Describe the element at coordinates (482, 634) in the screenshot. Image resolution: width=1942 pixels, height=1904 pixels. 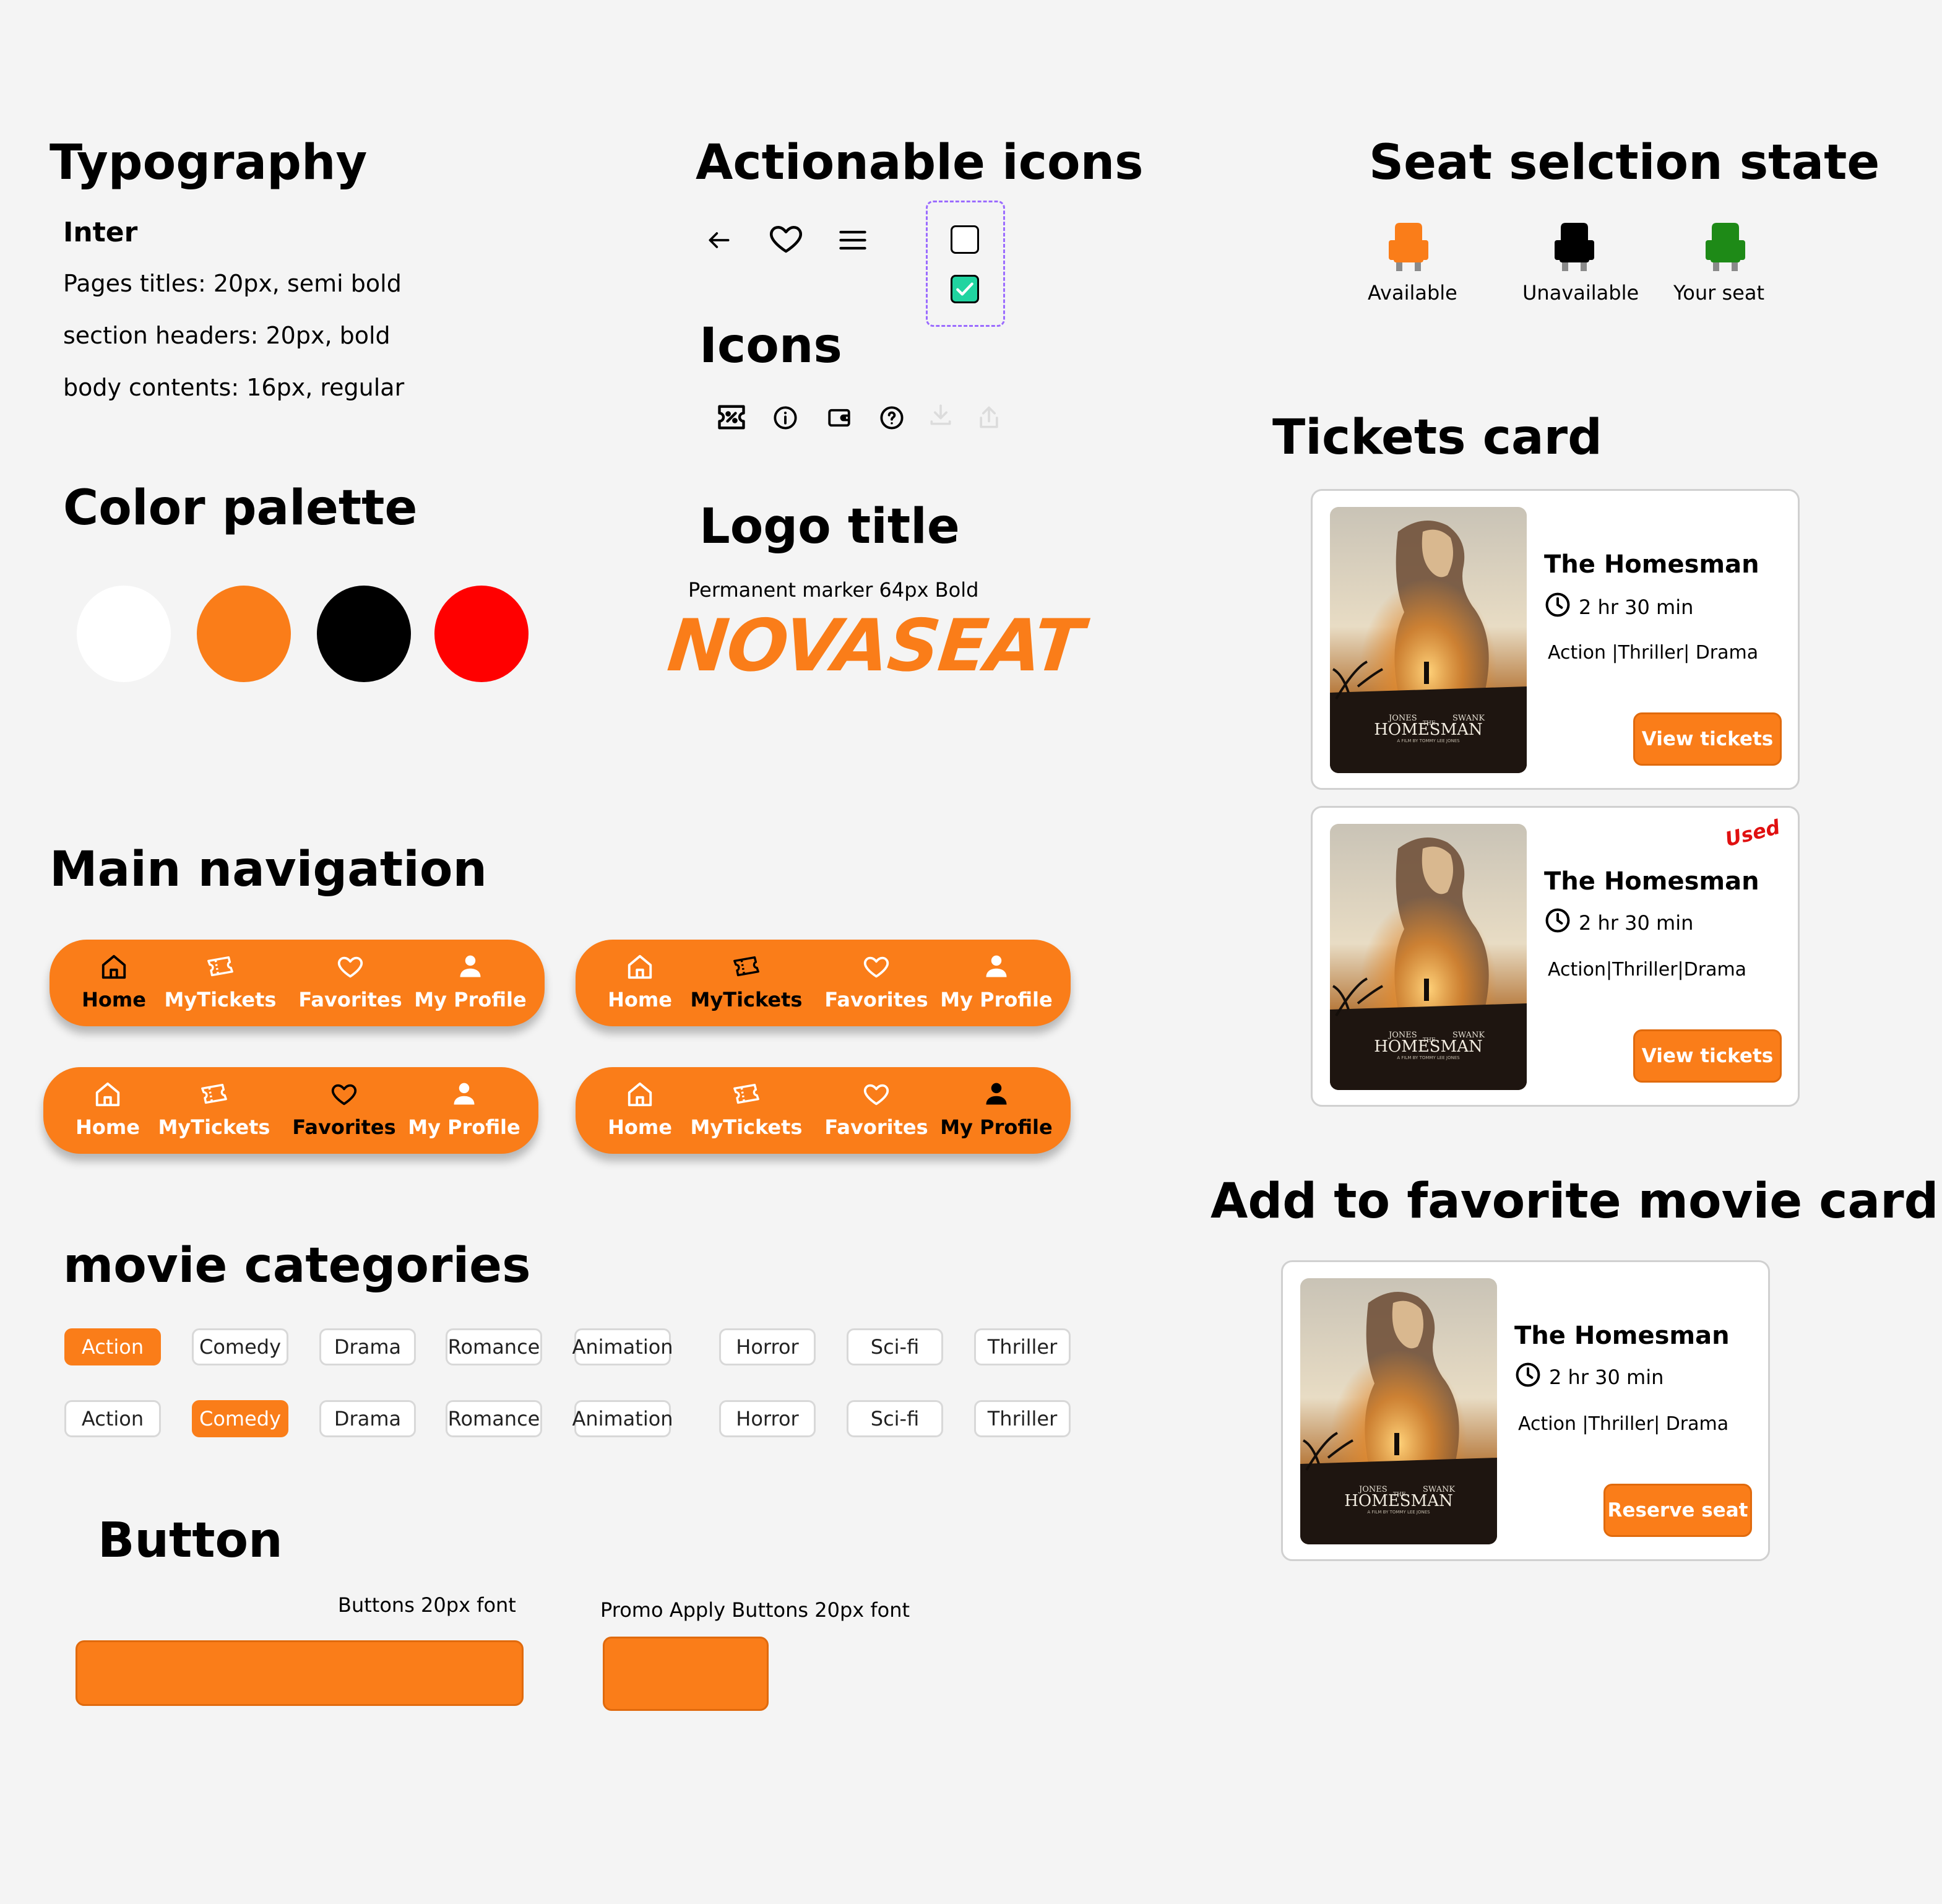
I see `swatch-red` at that location.